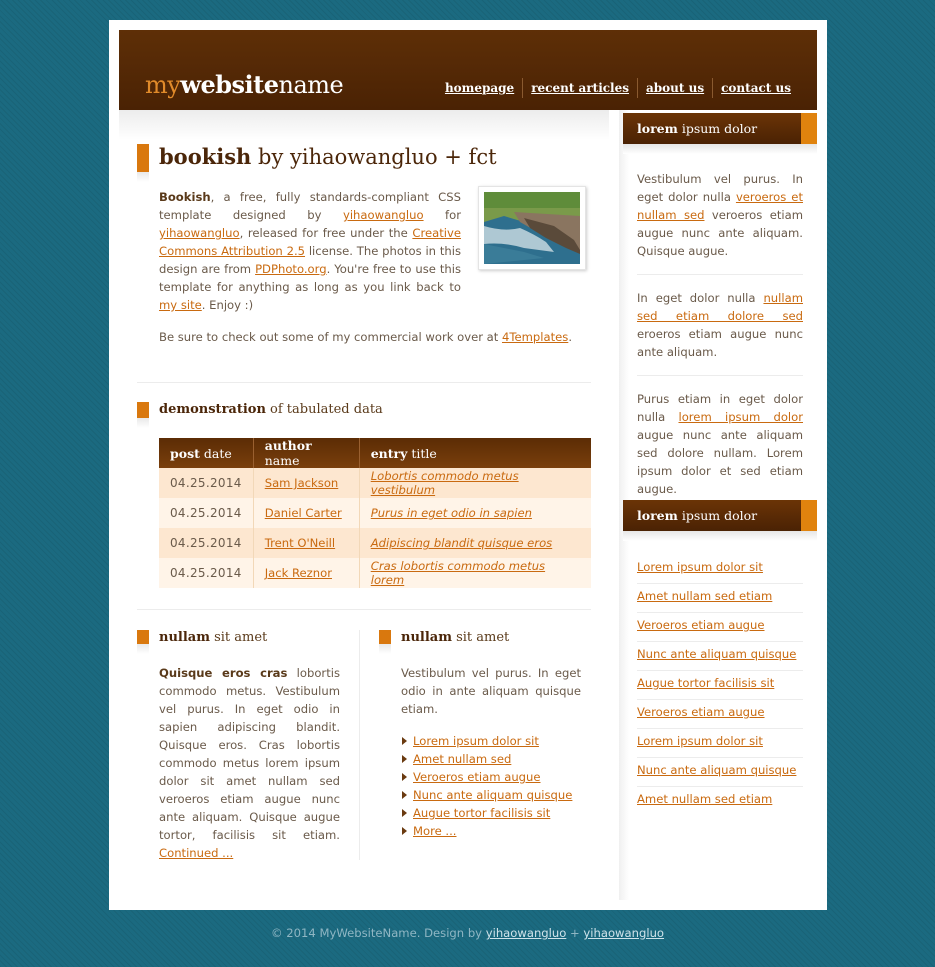 The height and width of the screenshot is (967, 935). I want to click on cell-author: Jack Reznor, so click(306, 573).